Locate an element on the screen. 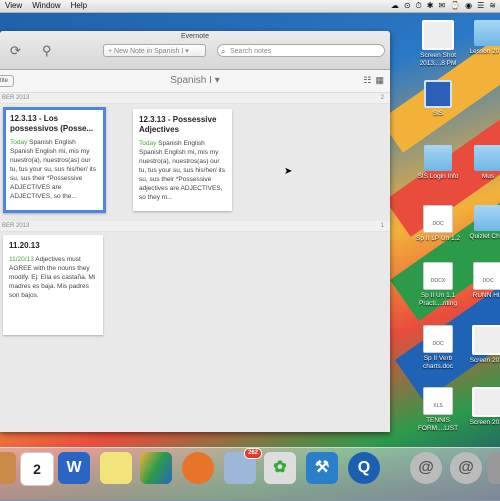 Image resolution: width=500 pixels, height=501 pixels. dock-trash-icon is located at coordinates (494, 468).